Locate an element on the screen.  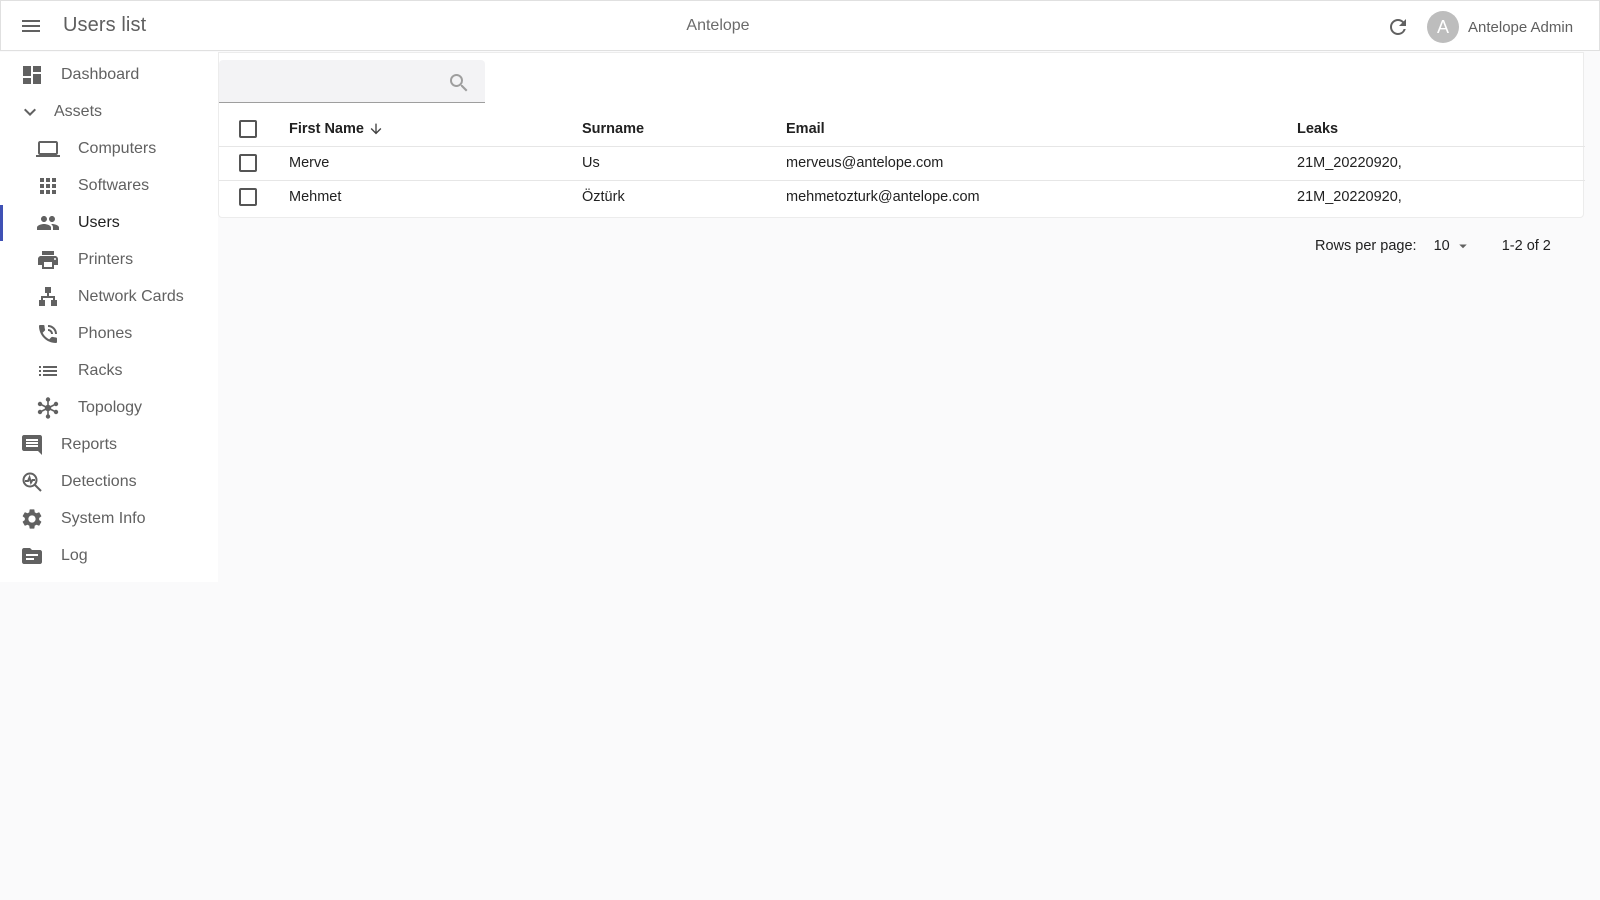
arrow-down-icon is located at coordinates (376, 129).